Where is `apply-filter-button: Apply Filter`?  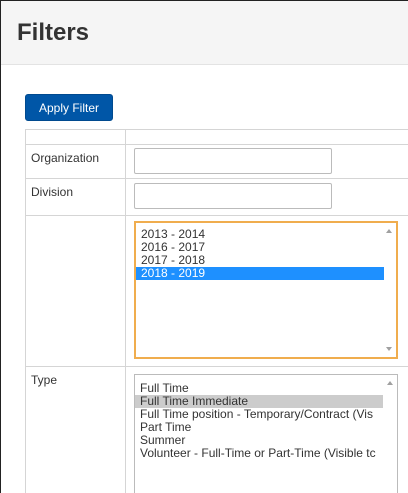
apply-filter-button: Apply Filter is located at coordinates (69, 107).